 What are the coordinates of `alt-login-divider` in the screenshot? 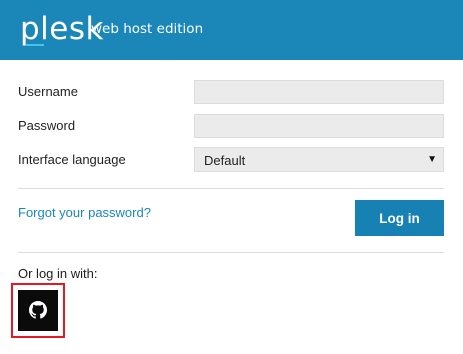 It's located at (231, 252).